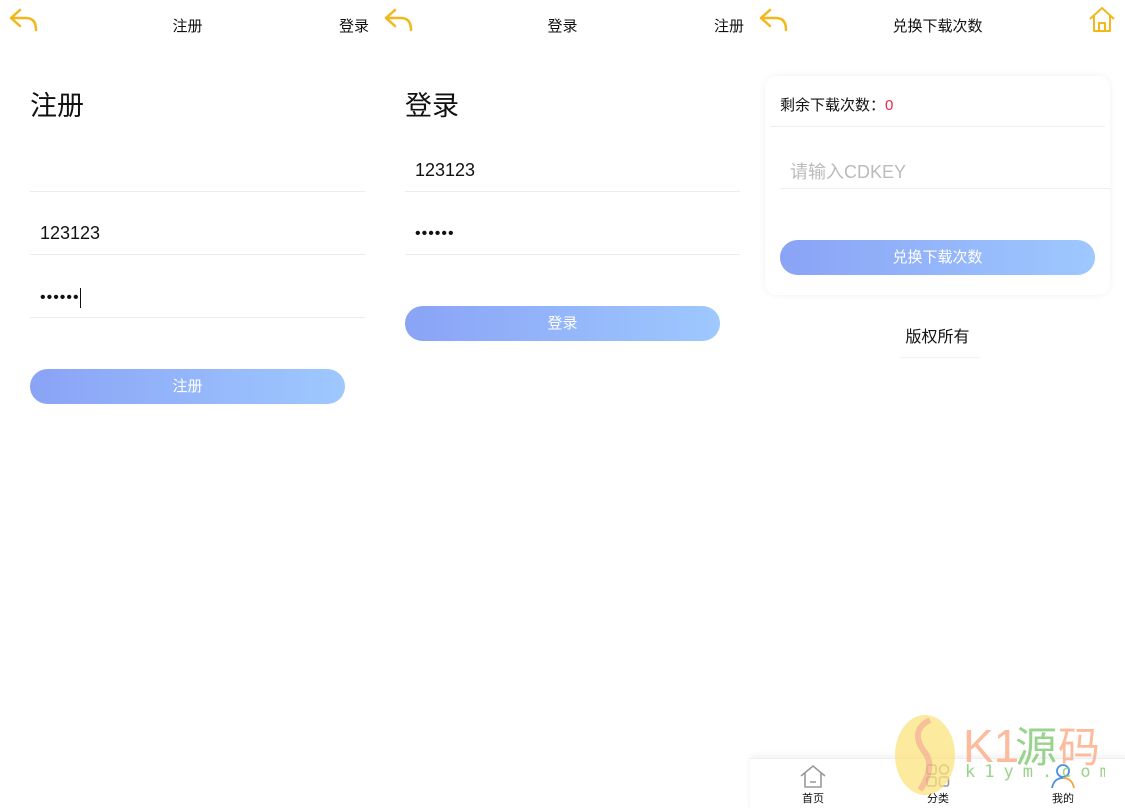  I want to click on header-title: 登录, so click(562, 26).